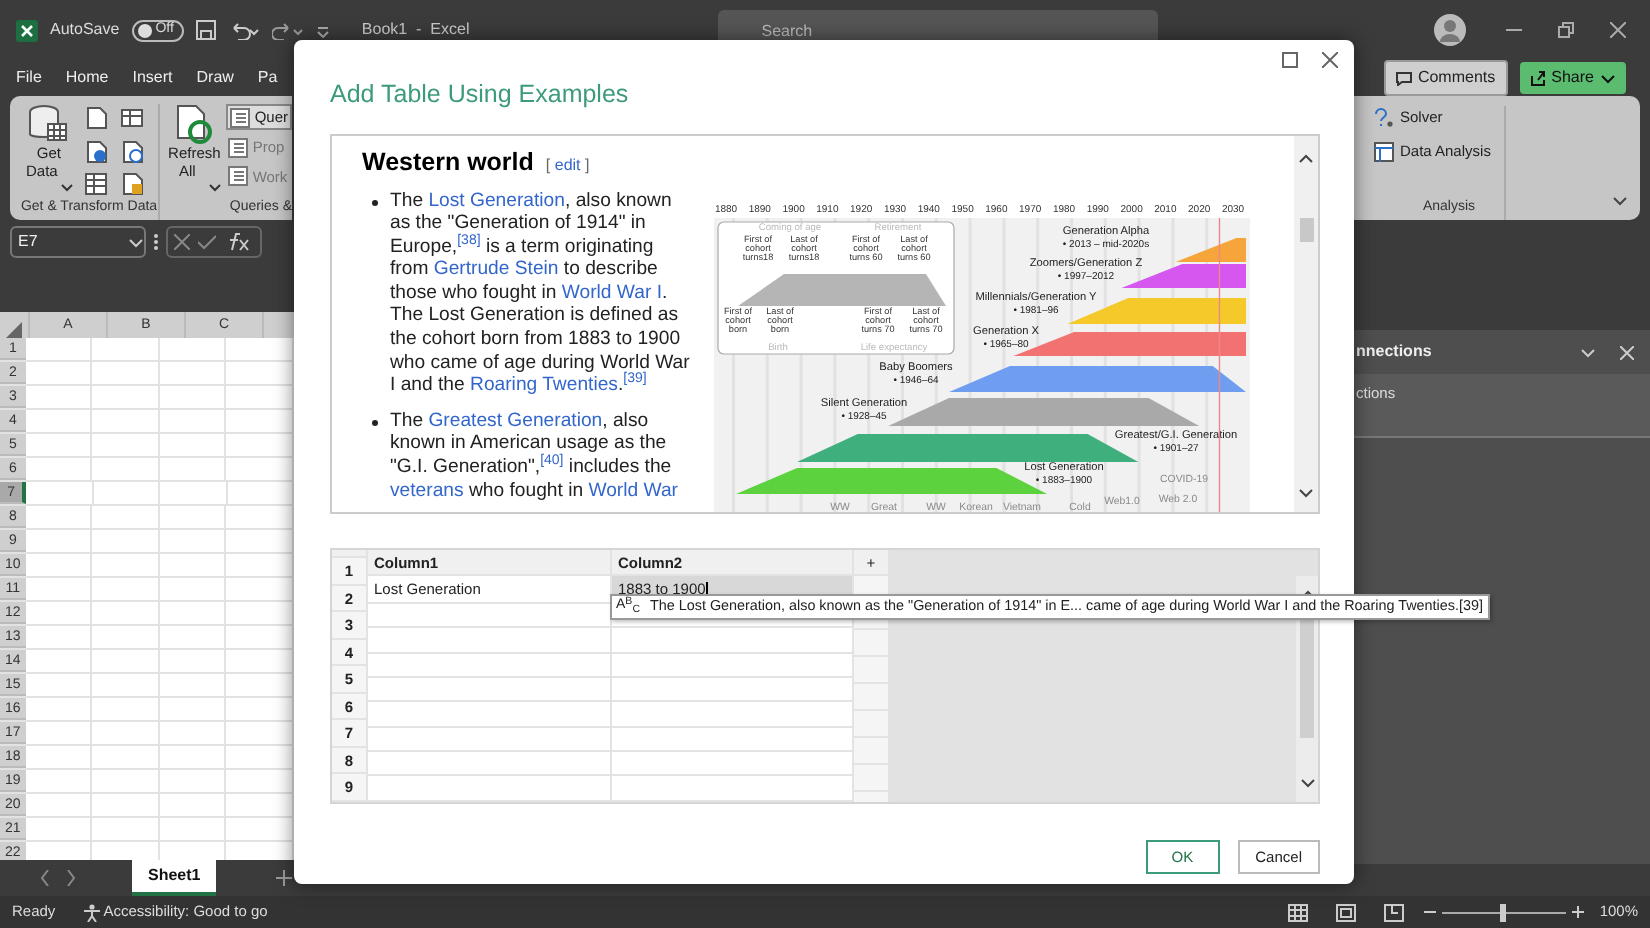  What do you see at coordinates (1306, 157) in the screenshot?
I see `scroll-up-icon` at bounding box center [1306, 157].